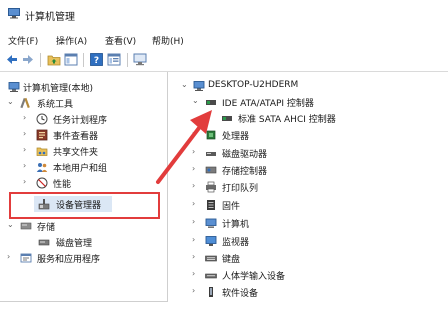  What do you see at coordinates (308, 223) in the screenshot?
I see `device-item-computer-node: › 计算机` at bounding box center [308, 223].